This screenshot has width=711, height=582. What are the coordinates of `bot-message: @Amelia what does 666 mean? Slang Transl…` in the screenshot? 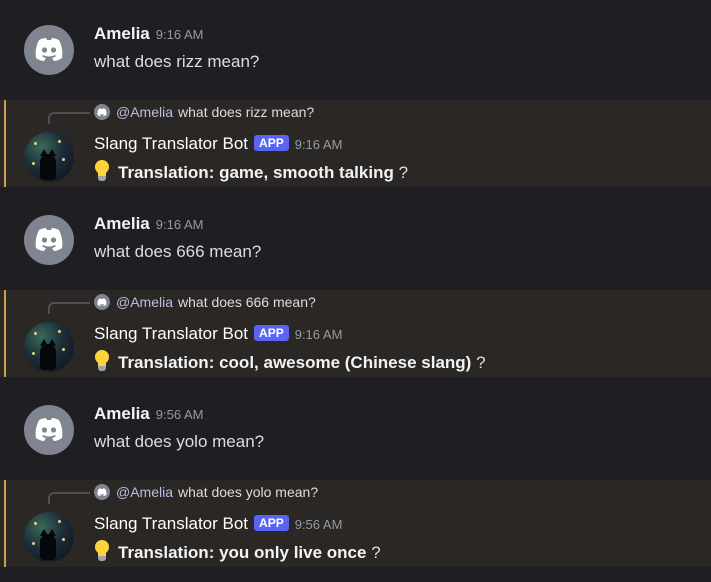 It's located at (355, 333).